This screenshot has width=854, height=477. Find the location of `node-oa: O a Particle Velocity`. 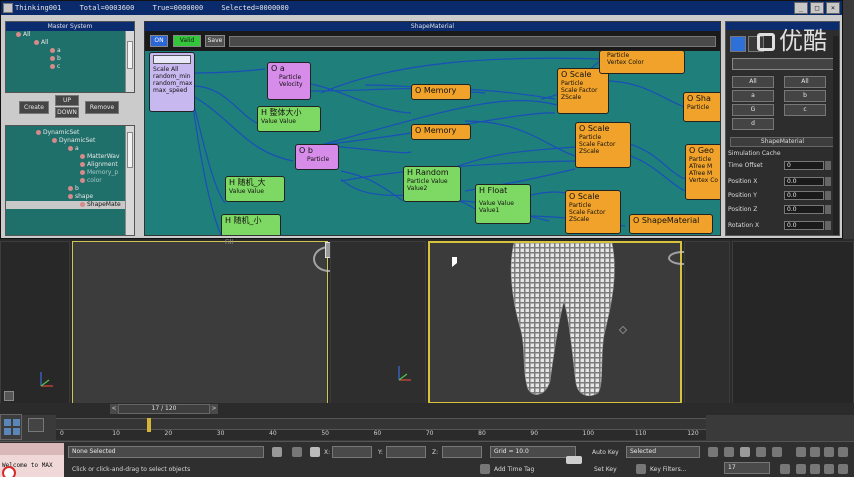

node-oa: O a Particle Velocity is located at coordinates (289, 81).